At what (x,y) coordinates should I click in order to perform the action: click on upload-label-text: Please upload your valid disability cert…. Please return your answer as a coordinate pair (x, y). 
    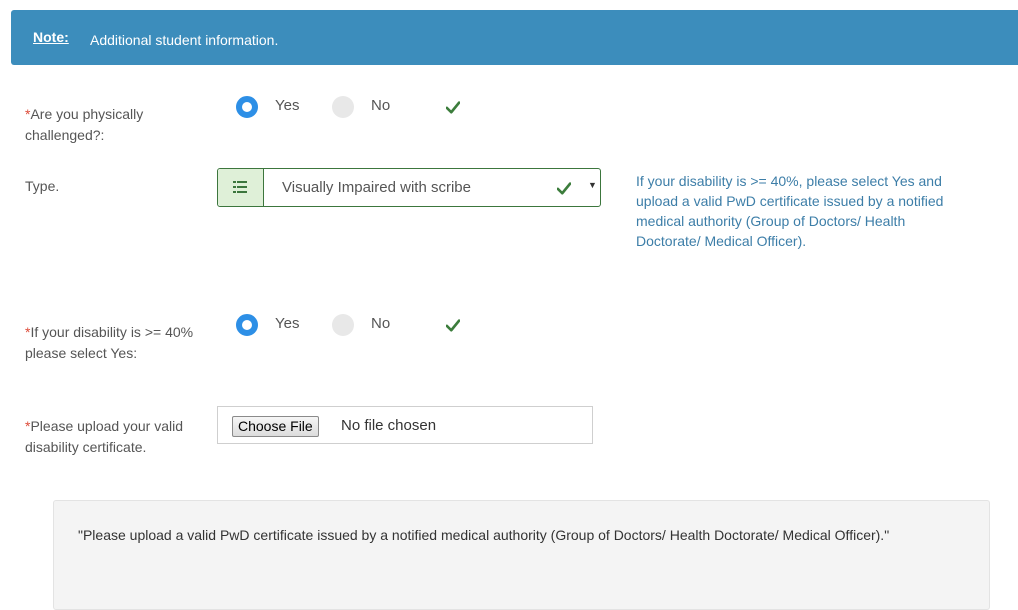
    Looking at the image, I should click on (104, 436).